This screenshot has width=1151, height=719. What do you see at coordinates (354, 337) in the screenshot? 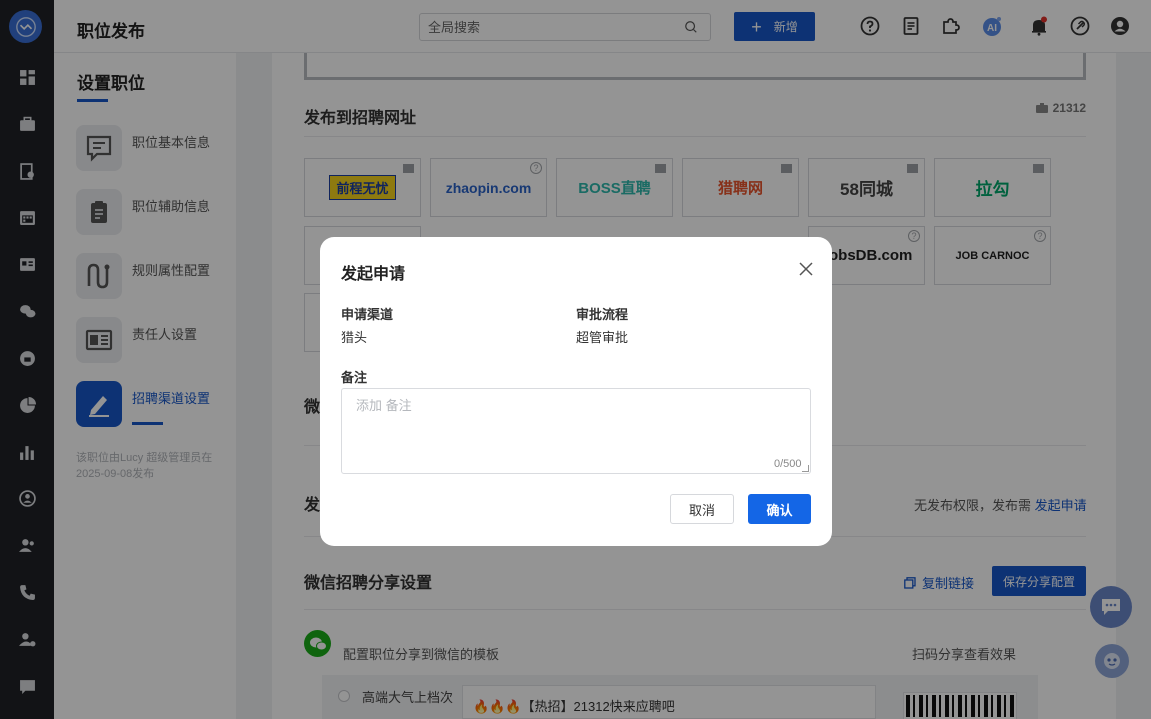
I see `channel-value: 猎头` at bounding box center [354, 337].